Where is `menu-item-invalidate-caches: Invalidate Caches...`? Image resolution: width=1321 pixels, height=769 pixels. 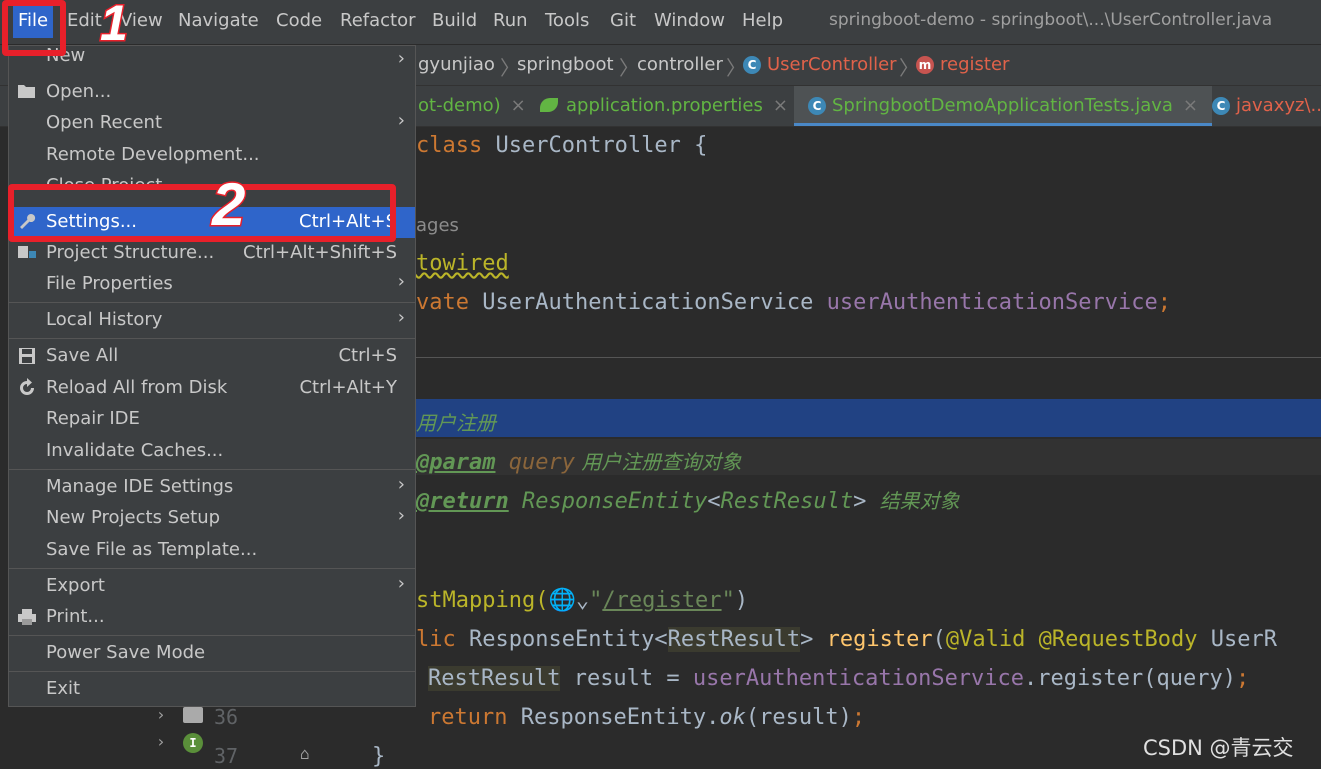 menu-item-invalidate-caches: Invalidate Caches... is located at coordinates (212, 451).